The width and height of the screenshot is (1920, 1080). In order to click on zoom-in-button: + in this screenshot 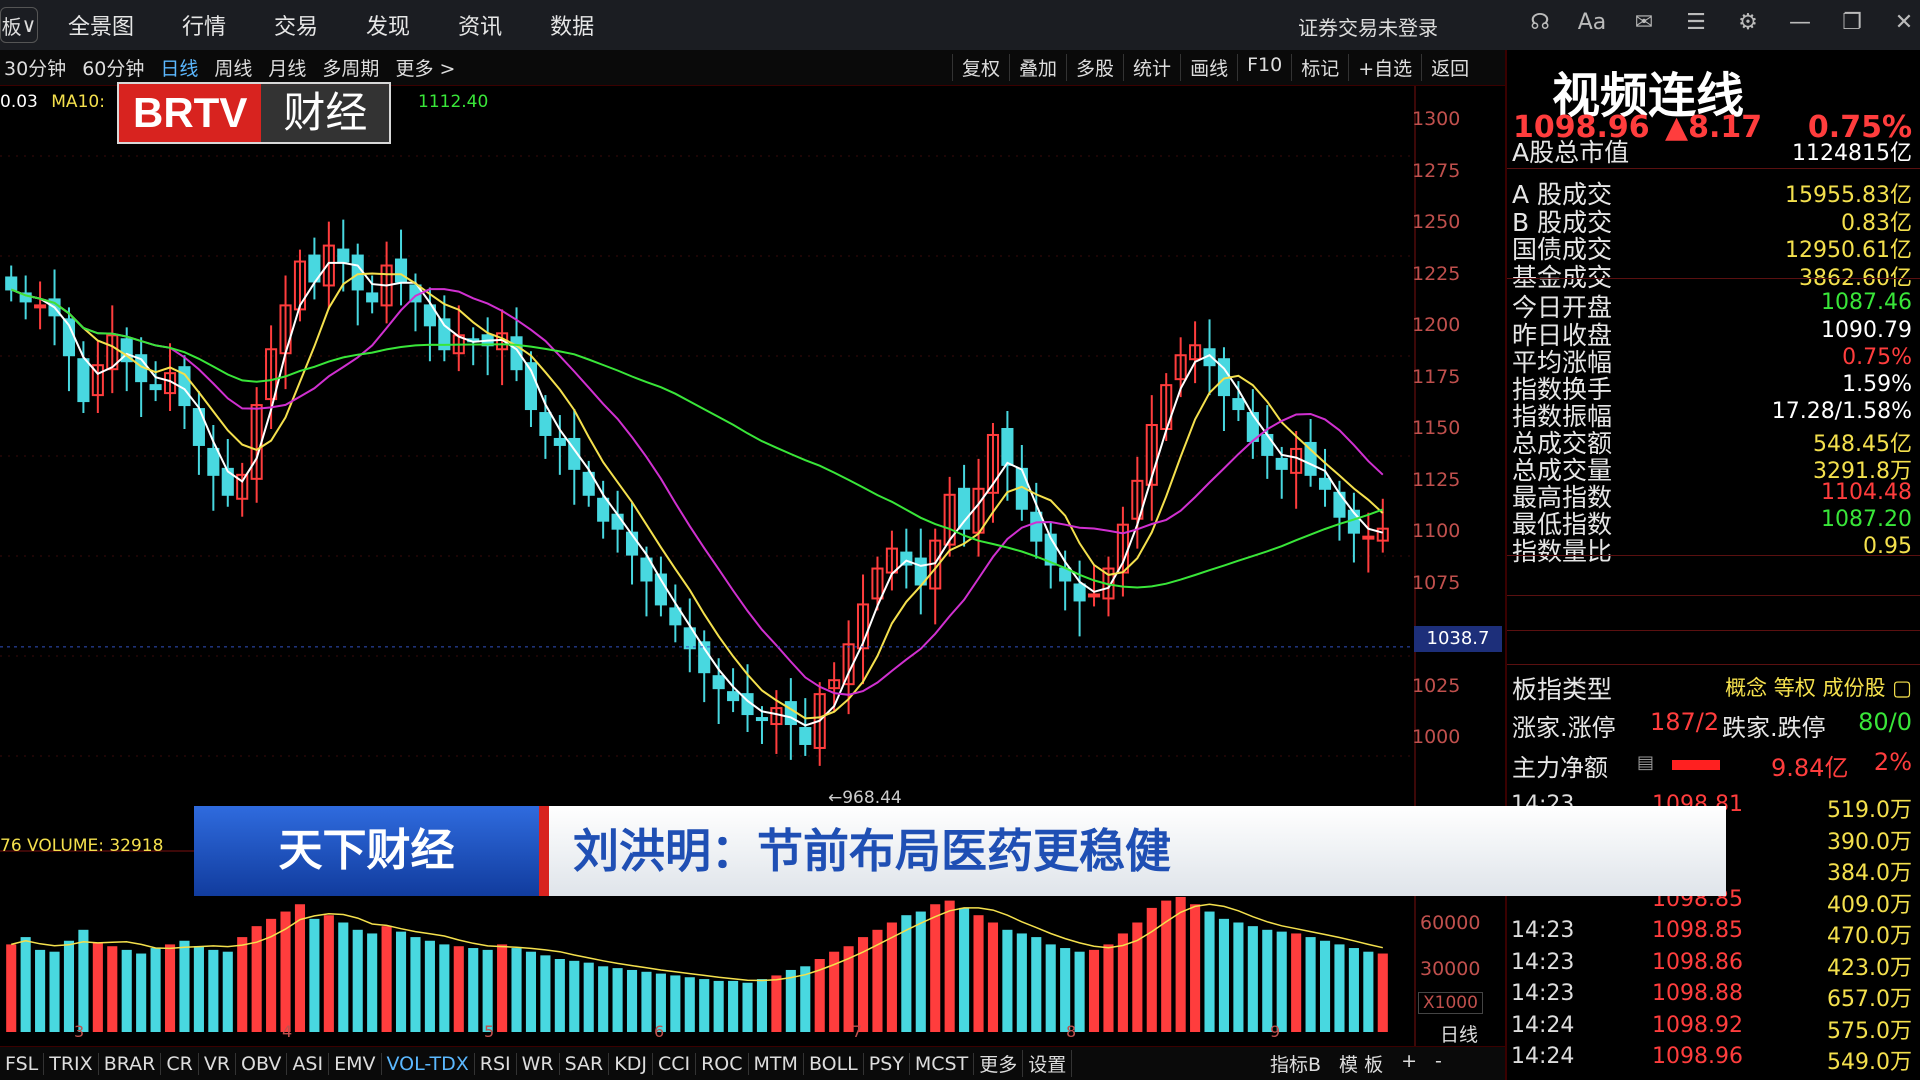, I will do `click(1409, 1063)`.